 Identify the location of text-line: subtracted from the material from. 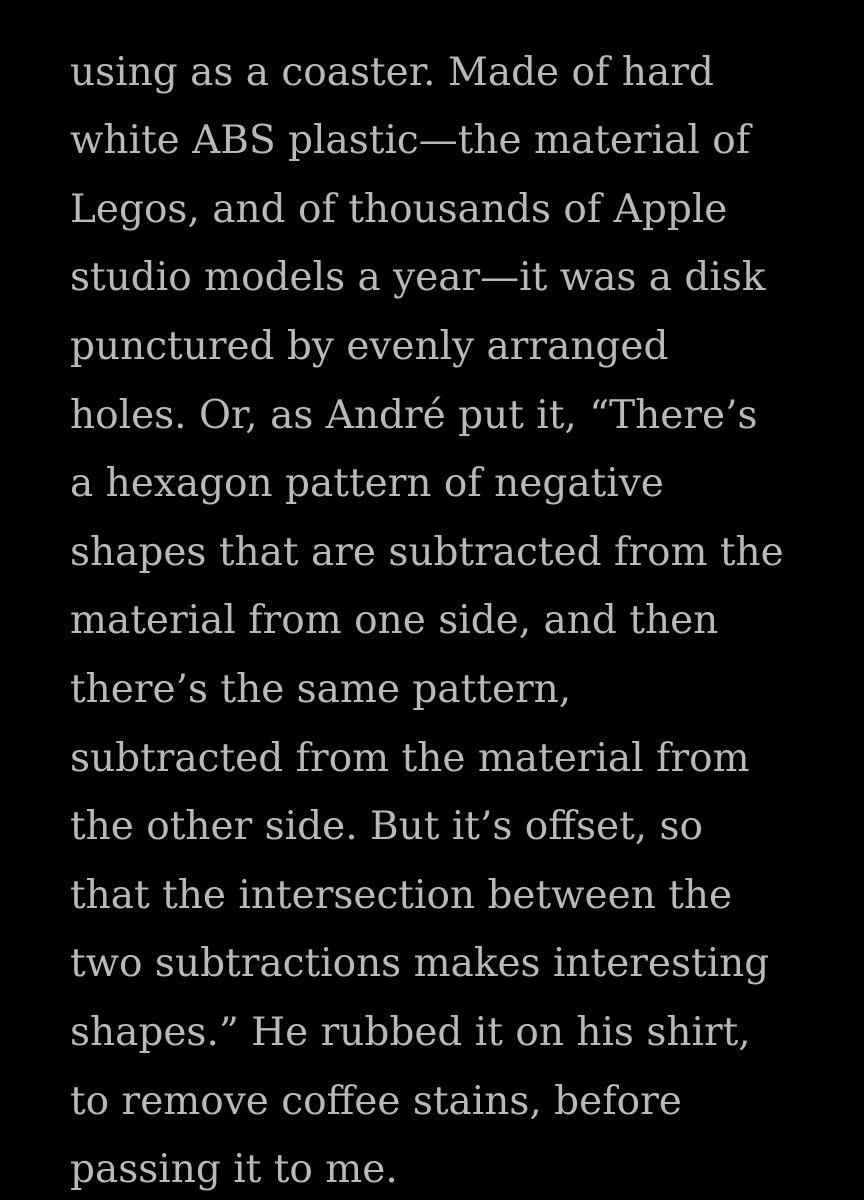
(410, 758).